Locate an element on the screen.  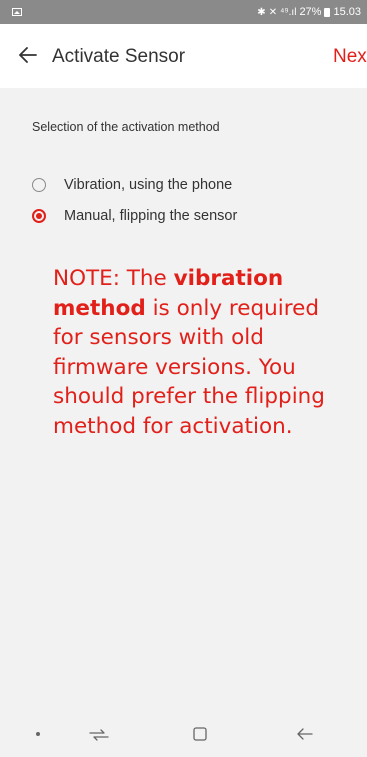
next-button: Next is located at coordinates (350, 57).